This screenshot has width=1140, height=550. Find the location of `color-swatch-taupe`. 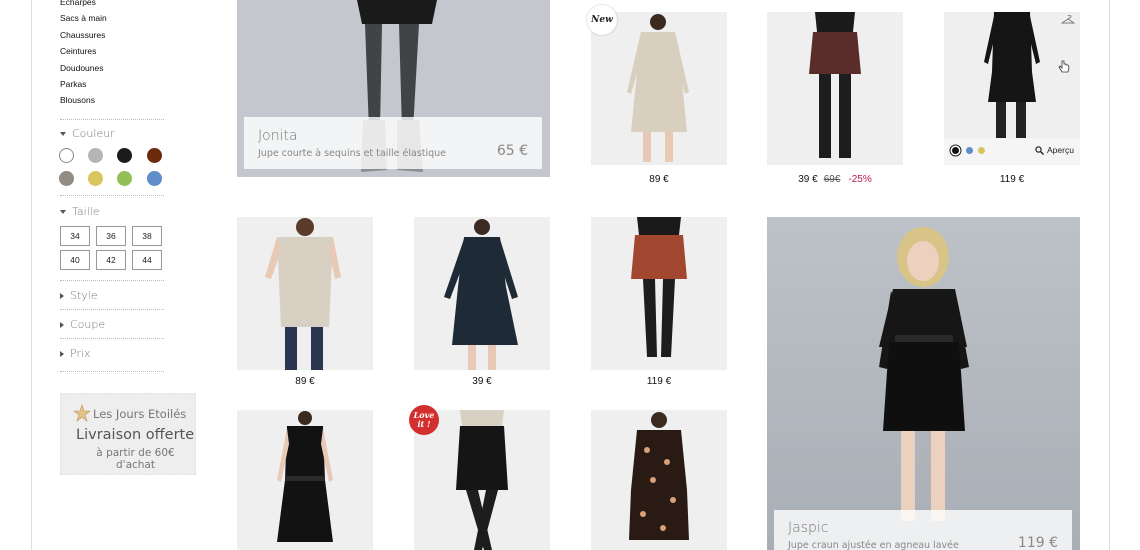

color-swatch-taupe is located at coordinates (66, 178).